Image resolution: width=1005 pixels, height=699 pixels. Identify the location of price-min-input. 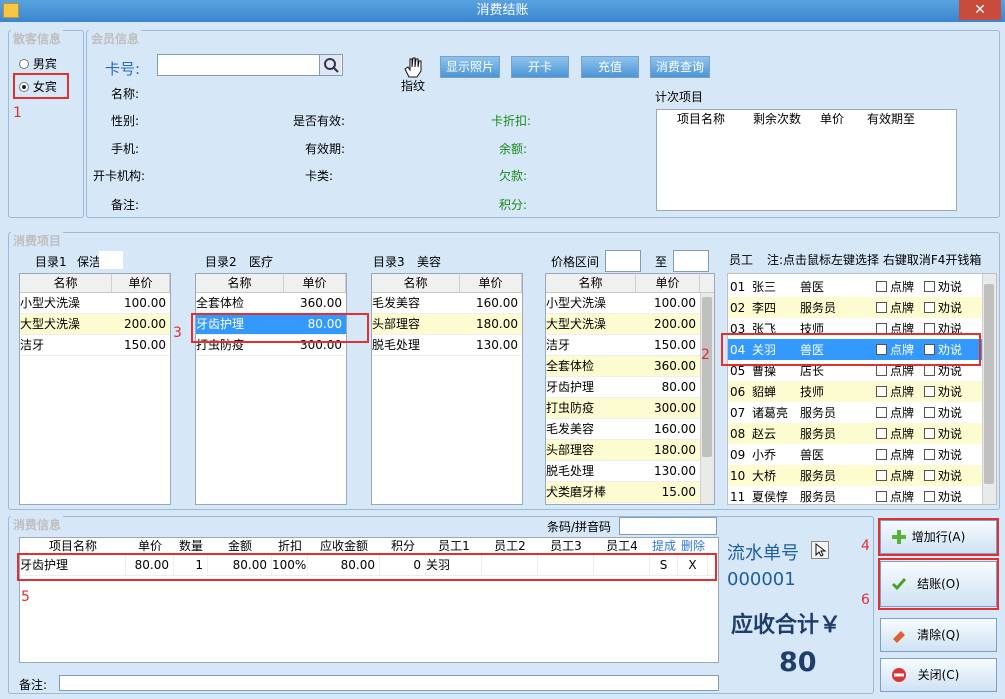
(623, 261).